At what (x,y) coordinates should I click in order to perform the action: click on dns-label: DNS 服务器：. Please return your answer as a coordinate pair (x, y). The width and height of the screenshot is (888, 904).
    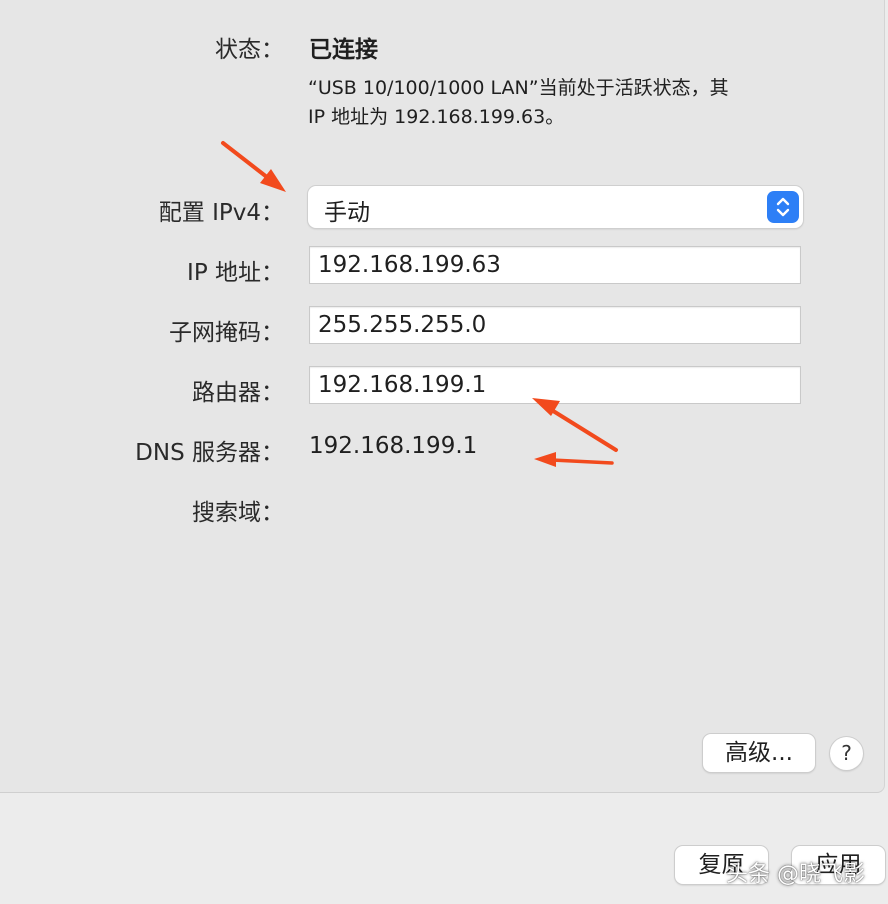
    Looking at the image, I should click on (209, 453).